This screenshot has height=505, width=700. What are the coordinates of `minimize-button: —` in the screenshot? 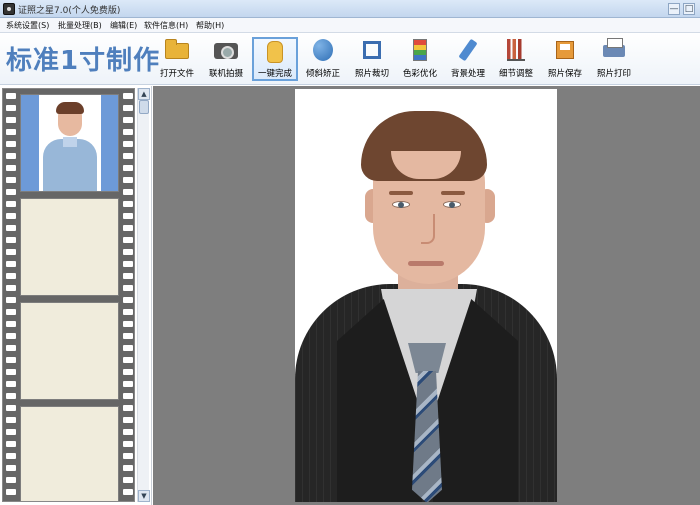 It's located at (674, 9).